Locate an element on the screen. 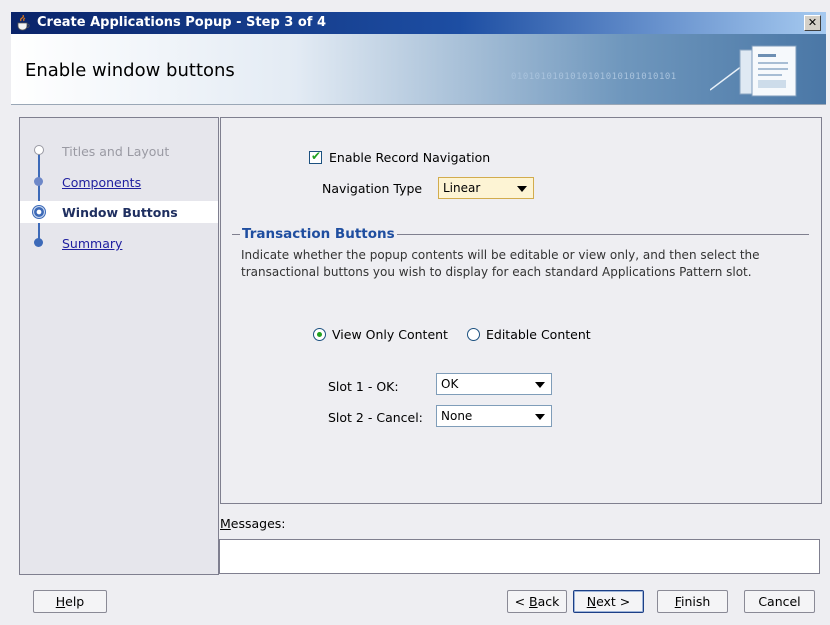  current-step-icon is located at coordinates (39, 212).